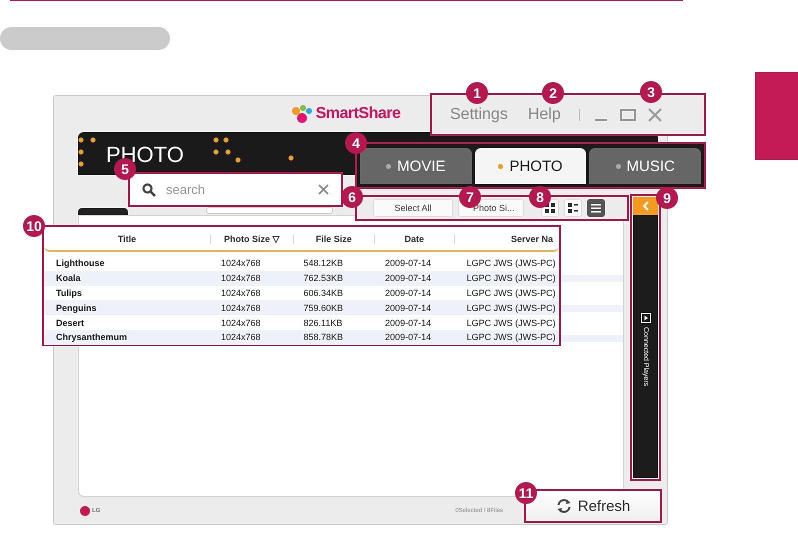 The image size is (798, 550). What do you see at coordinates (645, 318) in the screenshot?
I see `player-icon` at bounding box center [645, 318].